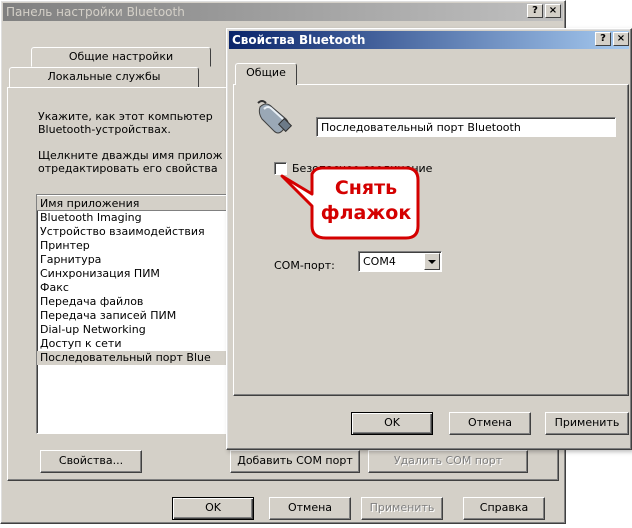 The image size is (632, 528). What do you see at coordinates (366, 213) in the screenshot?
I see `annotation-line-2: флажок` at bounding box center [366, 213].